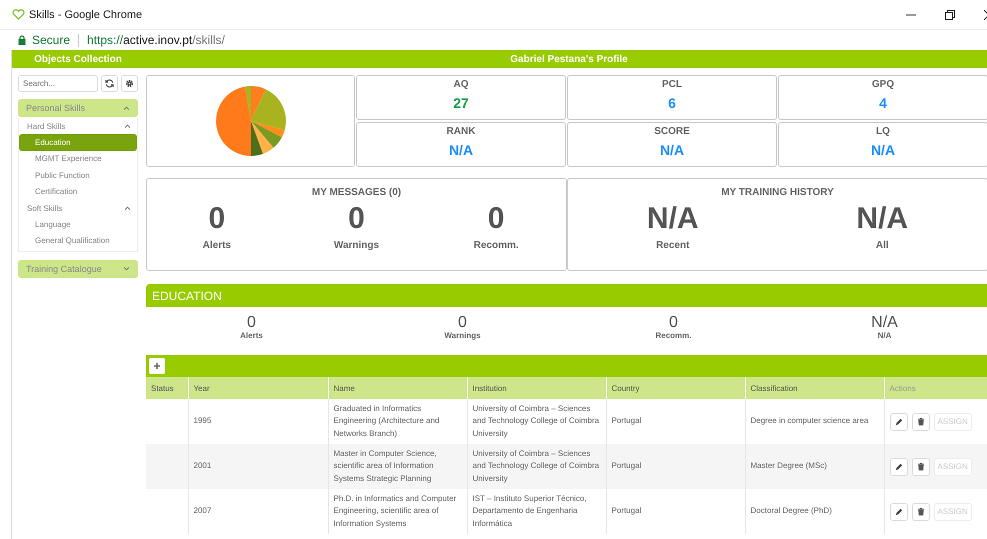  I want to click on stat-label: Alerts, so click(216, 245).